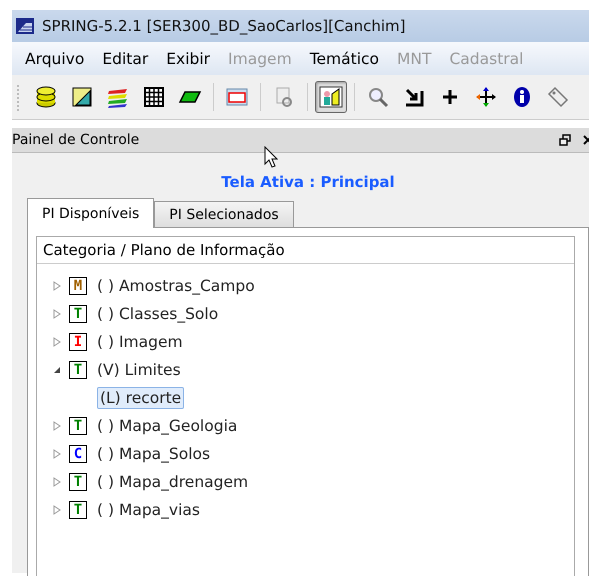 The width and height of the screenshot is (589, 576). Describe the element at coordinates (125, 59) in the screenshot. I see `menu-item: Editar` at that location.